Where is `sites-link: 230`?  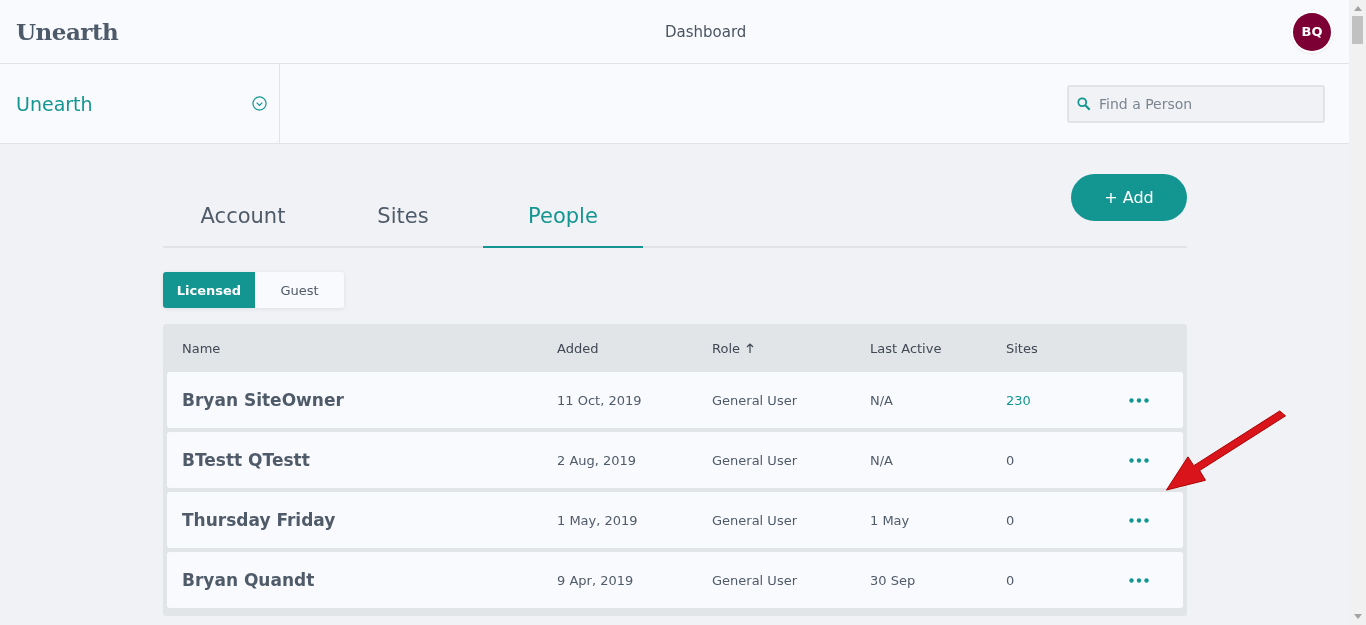 sites-link: 230 is located at coordinates (1061, 400).